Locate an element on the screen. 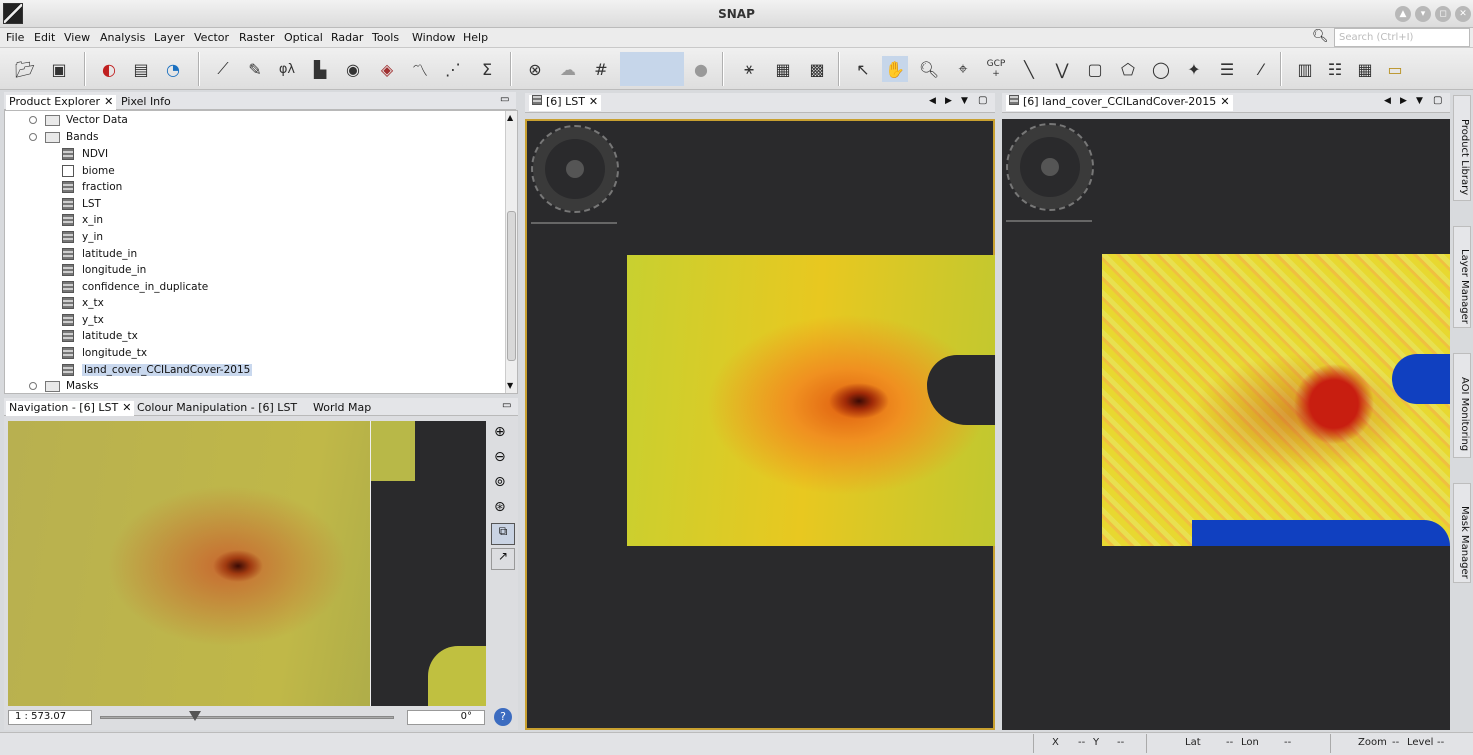  polygon-draw-icon: ⬠ is located at coordinates (1128, 69).